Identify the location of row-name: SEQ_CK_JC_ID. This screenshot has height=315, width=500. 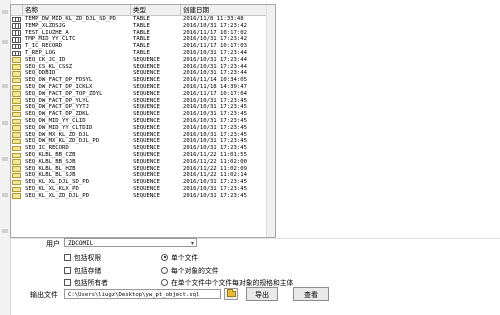
(45, 59).